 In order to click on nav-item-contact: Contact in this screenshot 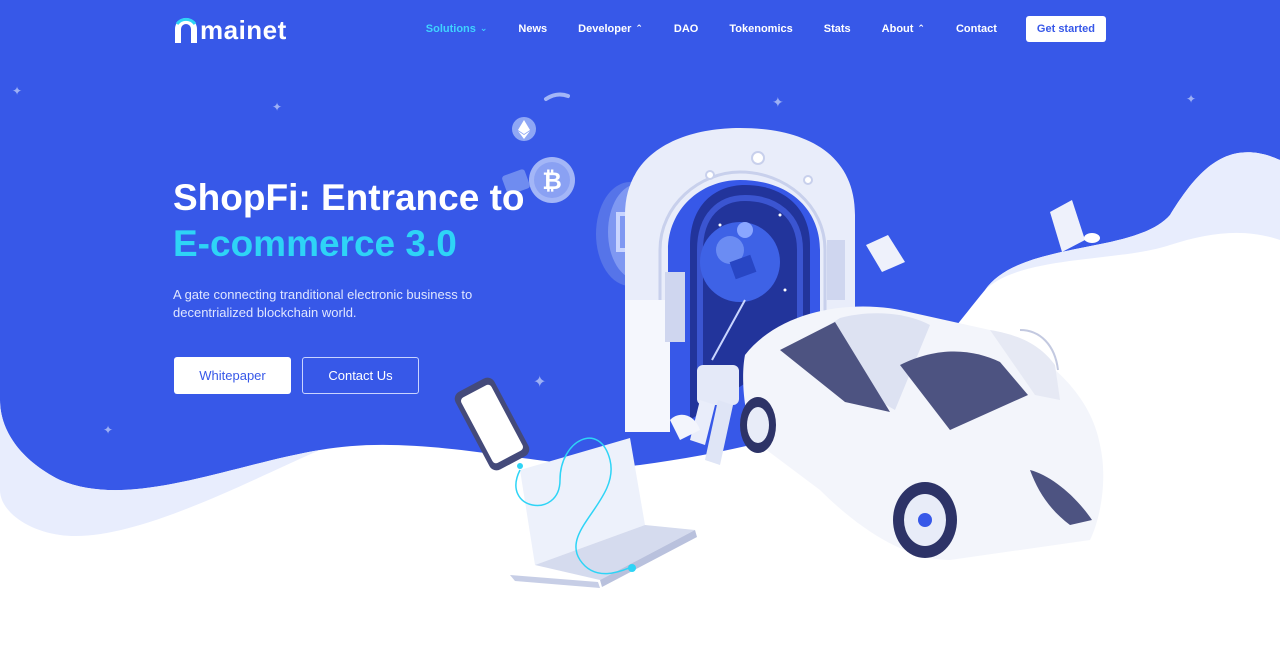, I will do `click(976, 29)`.